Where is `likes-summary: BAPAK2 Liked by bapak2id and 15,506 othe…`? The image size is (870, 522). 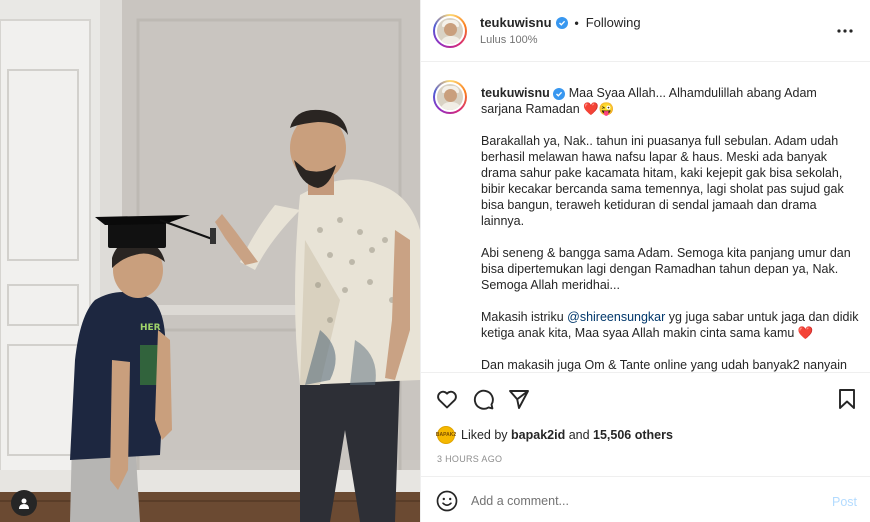
likes-summary: BAPAK2 Liked by bapak2id and 15,506 othe… is located at coordinates (554, 435).